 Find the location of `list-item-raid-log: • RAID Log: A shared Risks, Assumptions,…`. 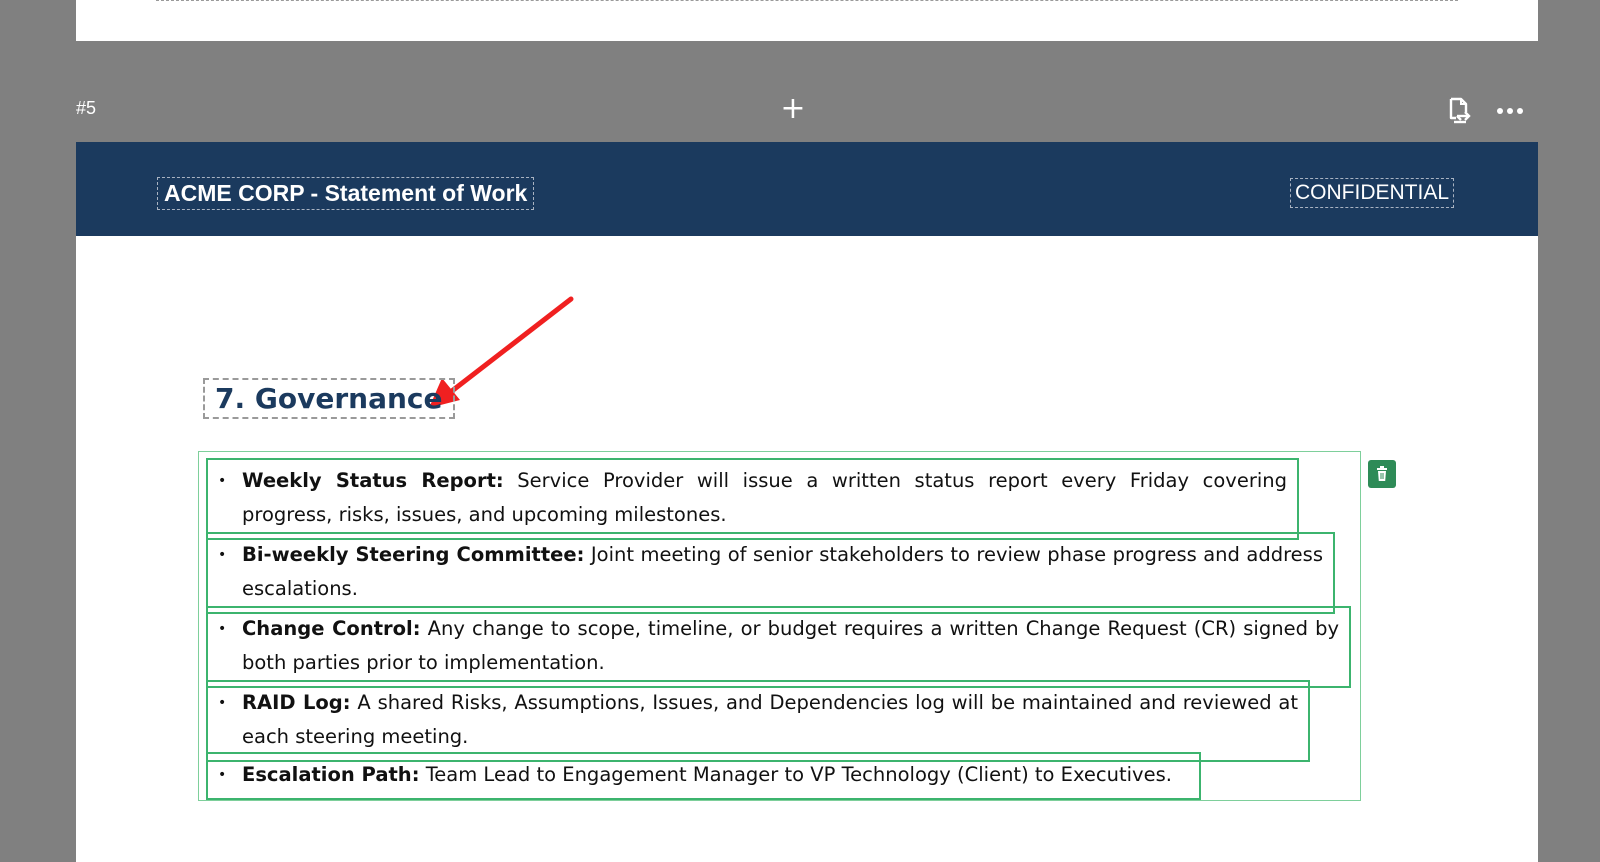

list-item-raid-log: • RAID Log: A shared Risks, Assumptions,… is located at coordinates (758, 721).